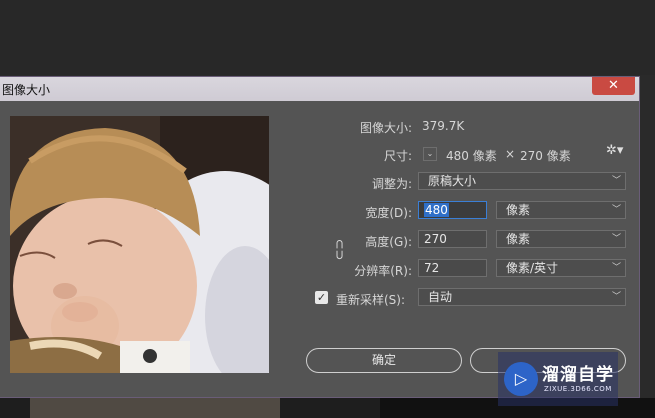  What do you see at coordinates (397, 156) in the screenshot?
I see `dimensions-label: 尺寸:` at bounding box center [397, 156].